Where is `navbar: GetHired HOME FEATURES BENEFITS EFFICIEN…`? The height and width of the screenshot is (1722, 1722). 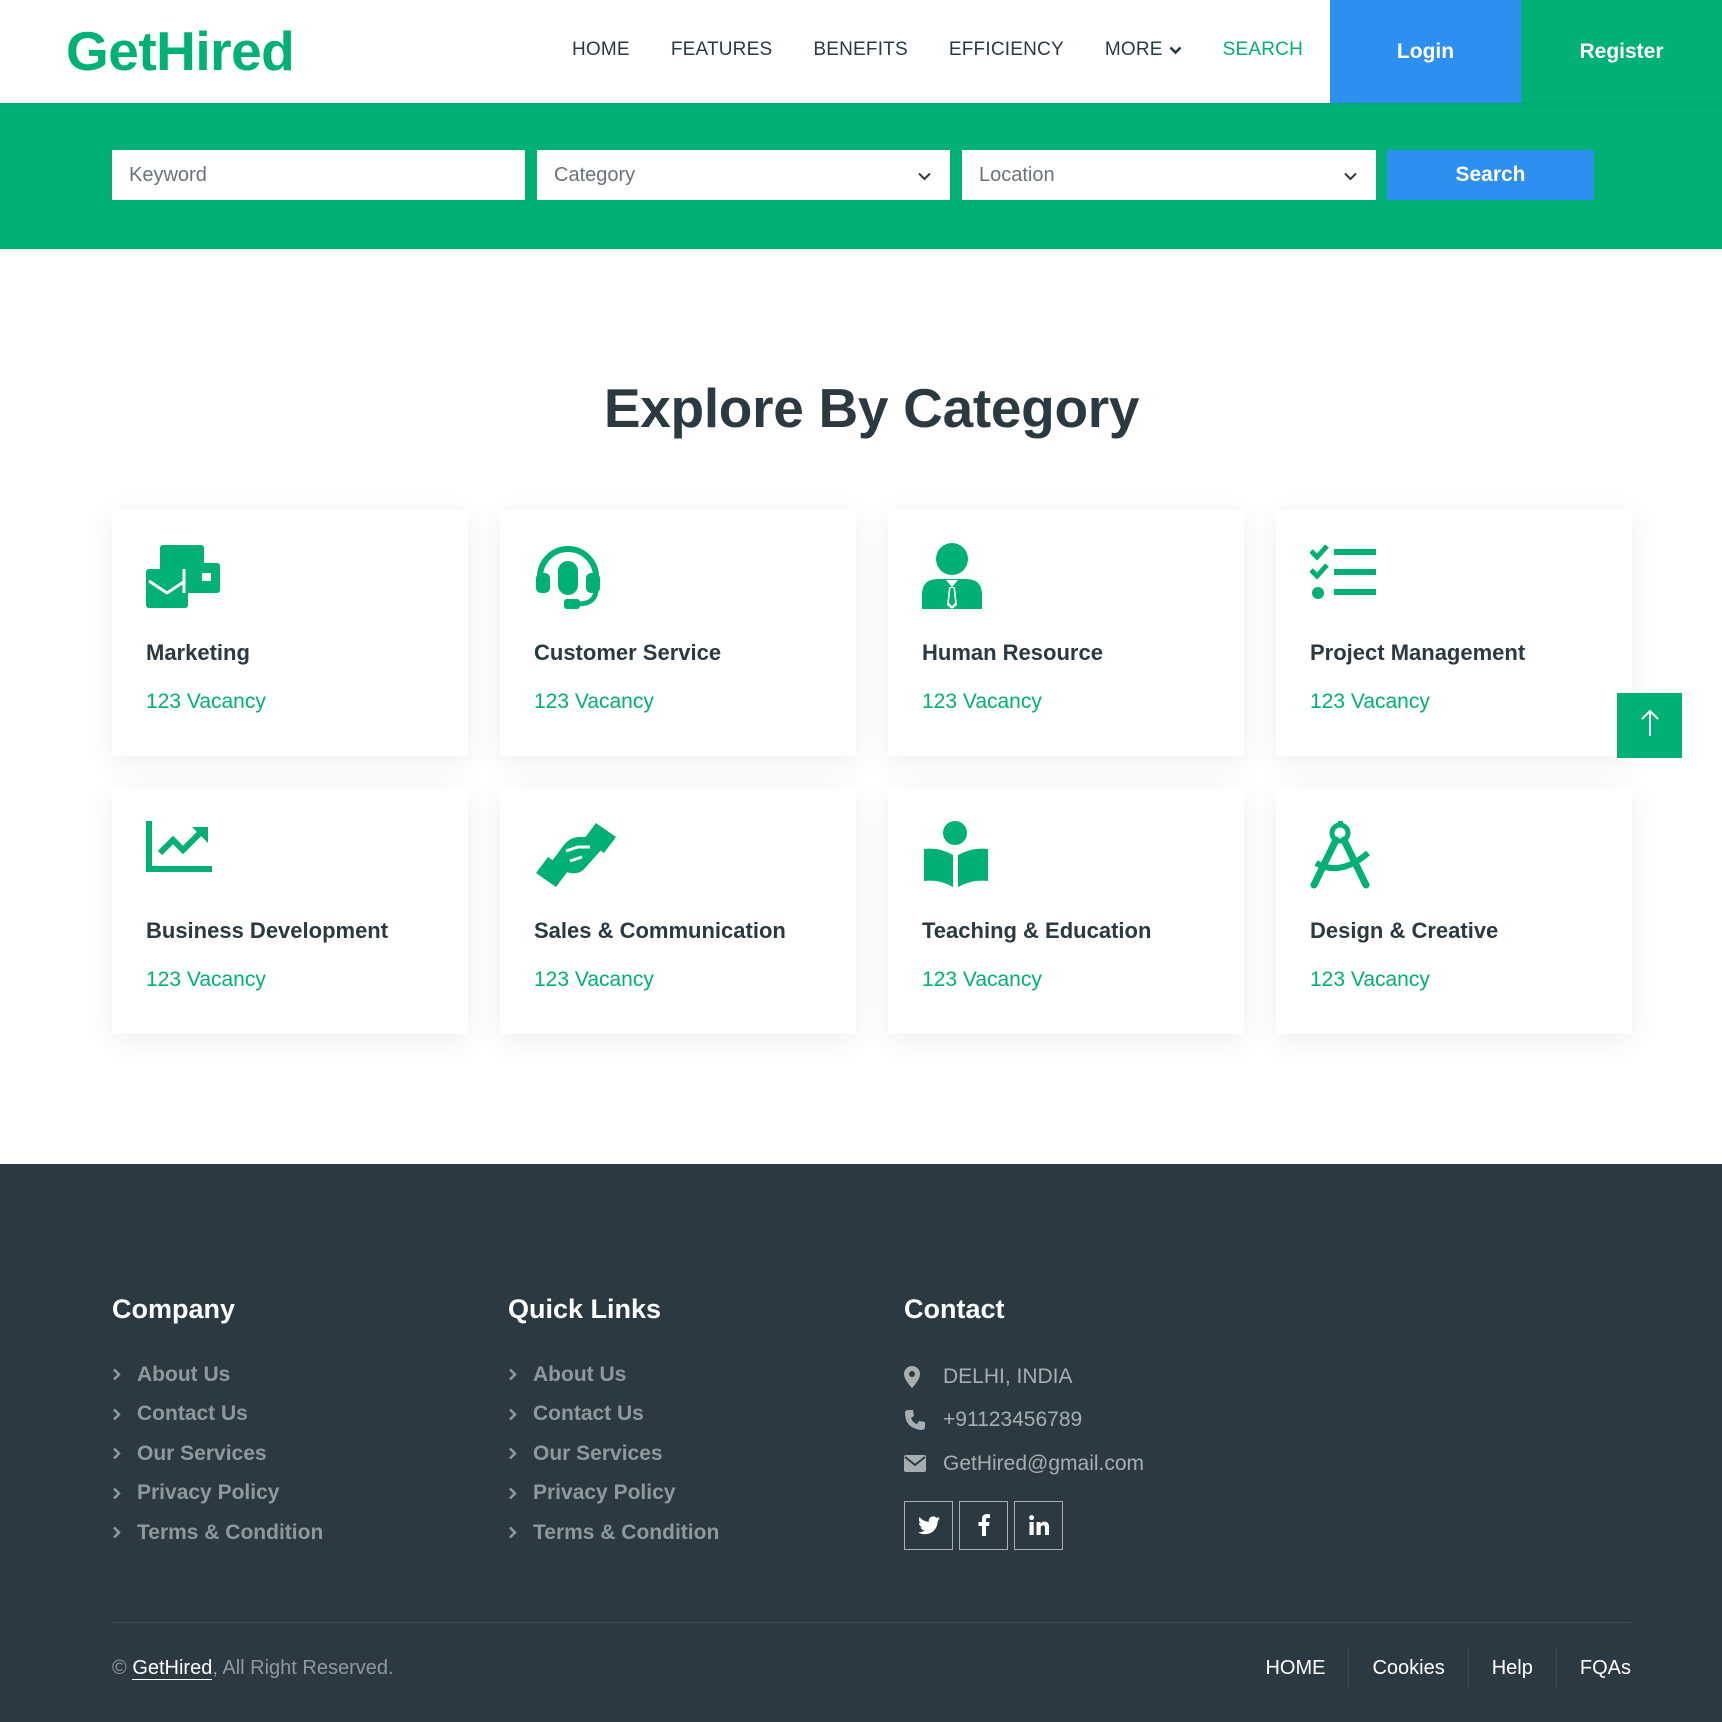
navbar: GetHired HOME FEATURES BENEFITS EFFICIEN… is located at coordinates (861, 51).